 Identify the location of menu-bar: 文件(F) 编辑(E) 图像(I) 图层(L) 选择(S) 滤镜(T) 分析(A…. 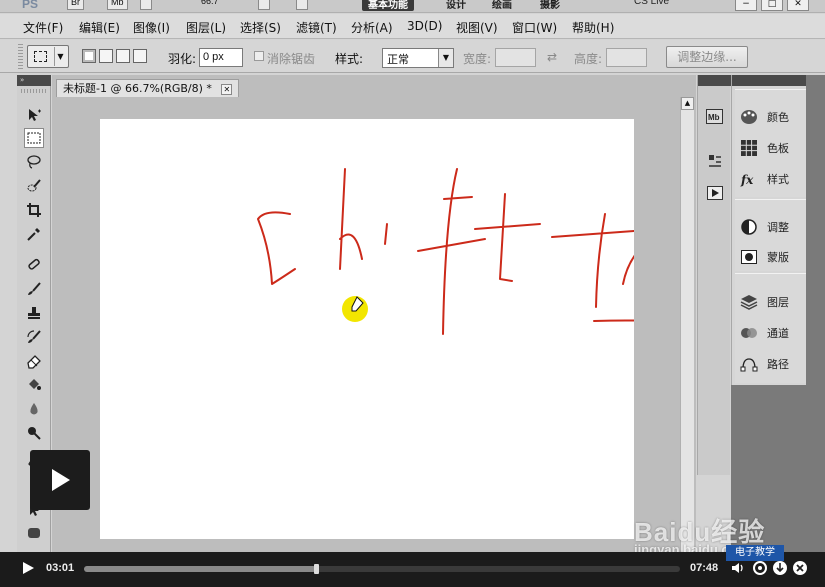
(412, 26).